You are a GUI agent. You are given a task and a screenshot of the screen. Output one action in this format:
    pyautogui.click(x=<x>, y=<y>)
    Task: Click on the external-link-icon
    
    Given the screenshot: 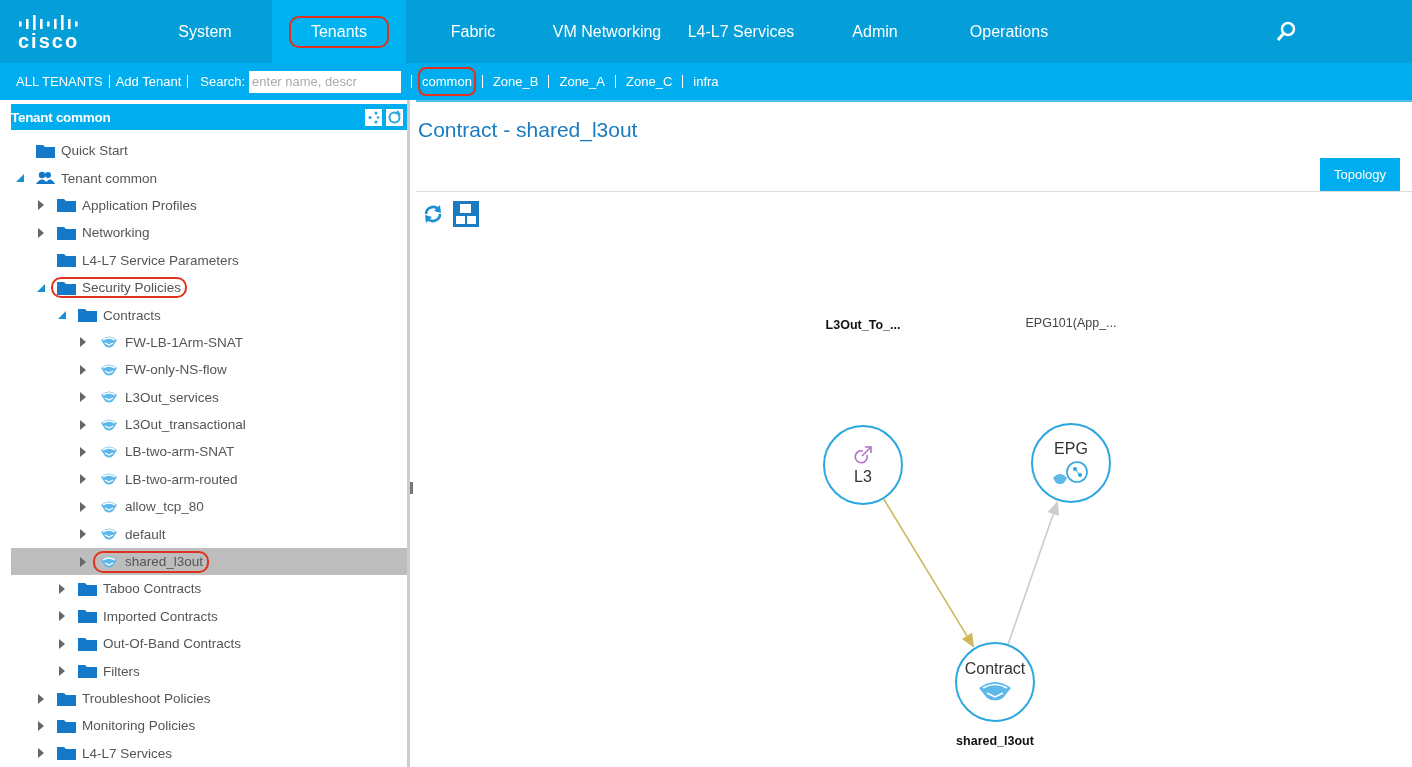 What is the action you would take?
    pyautogui.click(x=863, y=455)
    